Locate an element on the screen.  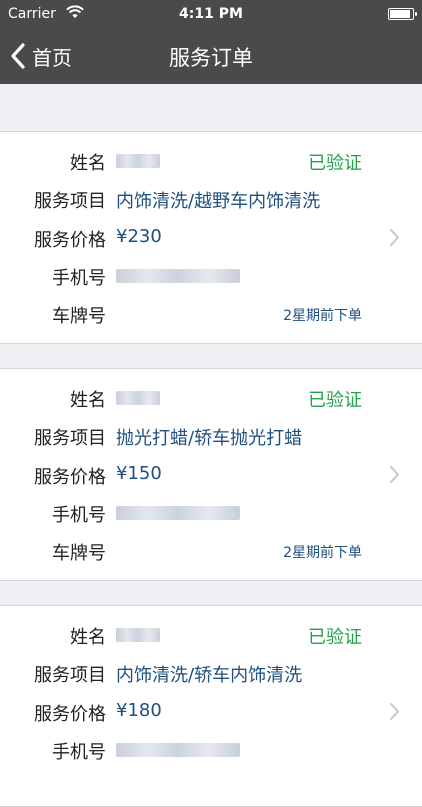
service-value: 内饰清洗/轿车内饰清洗 is located at coordinates (209, 675).